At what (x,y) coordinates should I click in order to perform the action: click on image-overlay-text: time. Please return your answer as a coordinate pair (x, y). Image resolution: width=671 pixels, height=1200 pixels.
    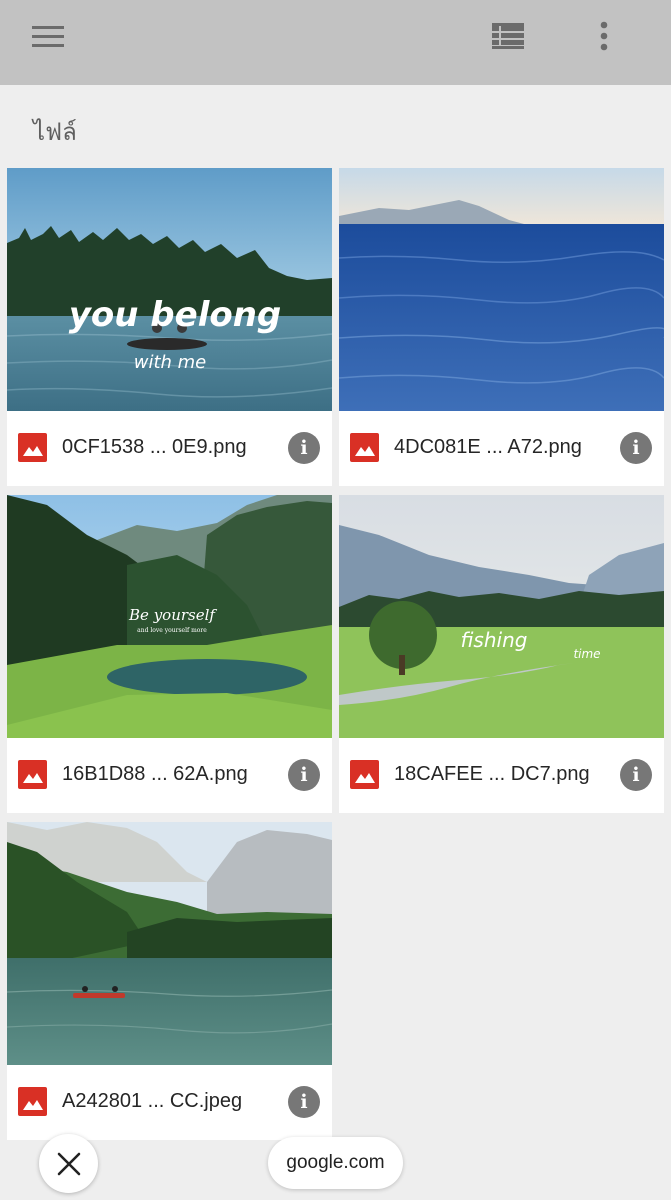
    Looking at the image, I should click on (586, 654).